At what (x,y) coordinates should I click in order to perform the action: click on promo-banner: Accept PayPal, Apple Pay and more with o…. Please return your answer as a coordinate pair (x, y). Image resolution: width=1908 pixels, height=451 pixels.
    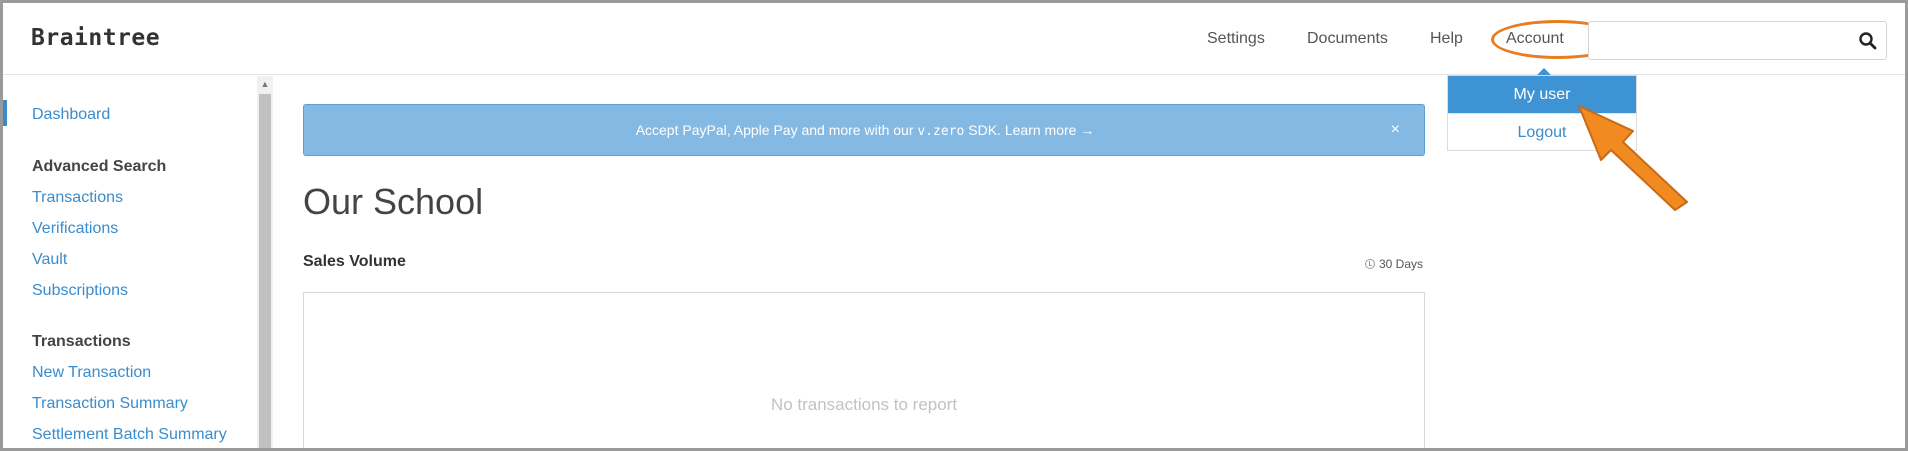
    Looking at the image, I should click on (864, 130).